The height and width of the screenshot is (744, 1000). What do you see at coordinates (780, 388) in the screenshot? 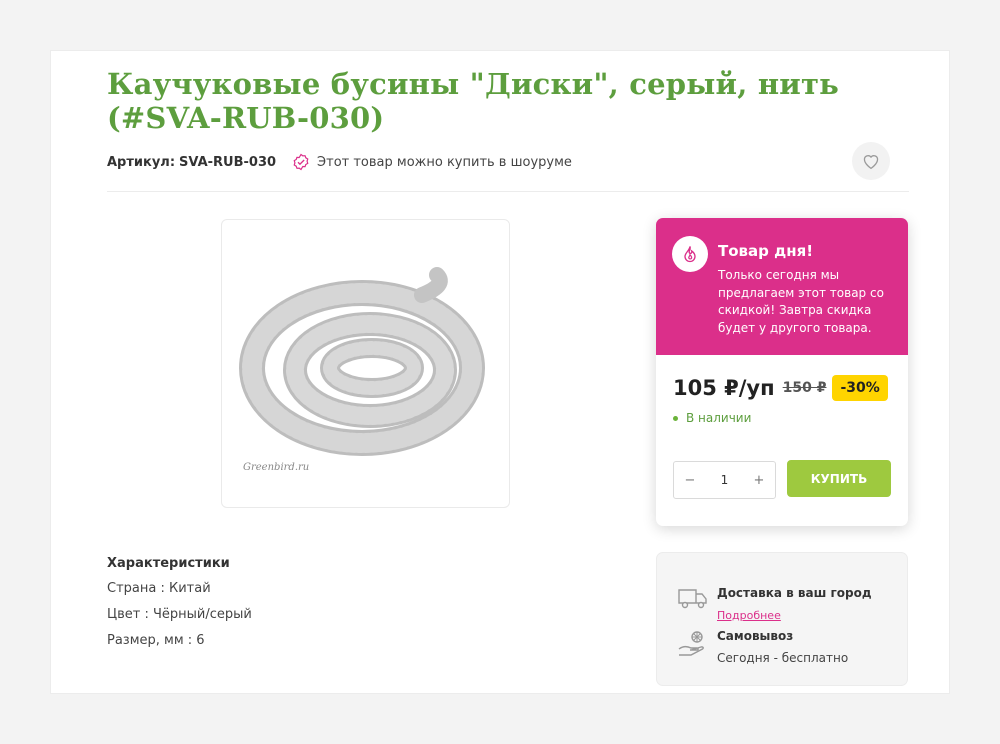
I see `price-row: 105 ₽/уп 150 ₽ -30%` at bounding box center [780, 388].